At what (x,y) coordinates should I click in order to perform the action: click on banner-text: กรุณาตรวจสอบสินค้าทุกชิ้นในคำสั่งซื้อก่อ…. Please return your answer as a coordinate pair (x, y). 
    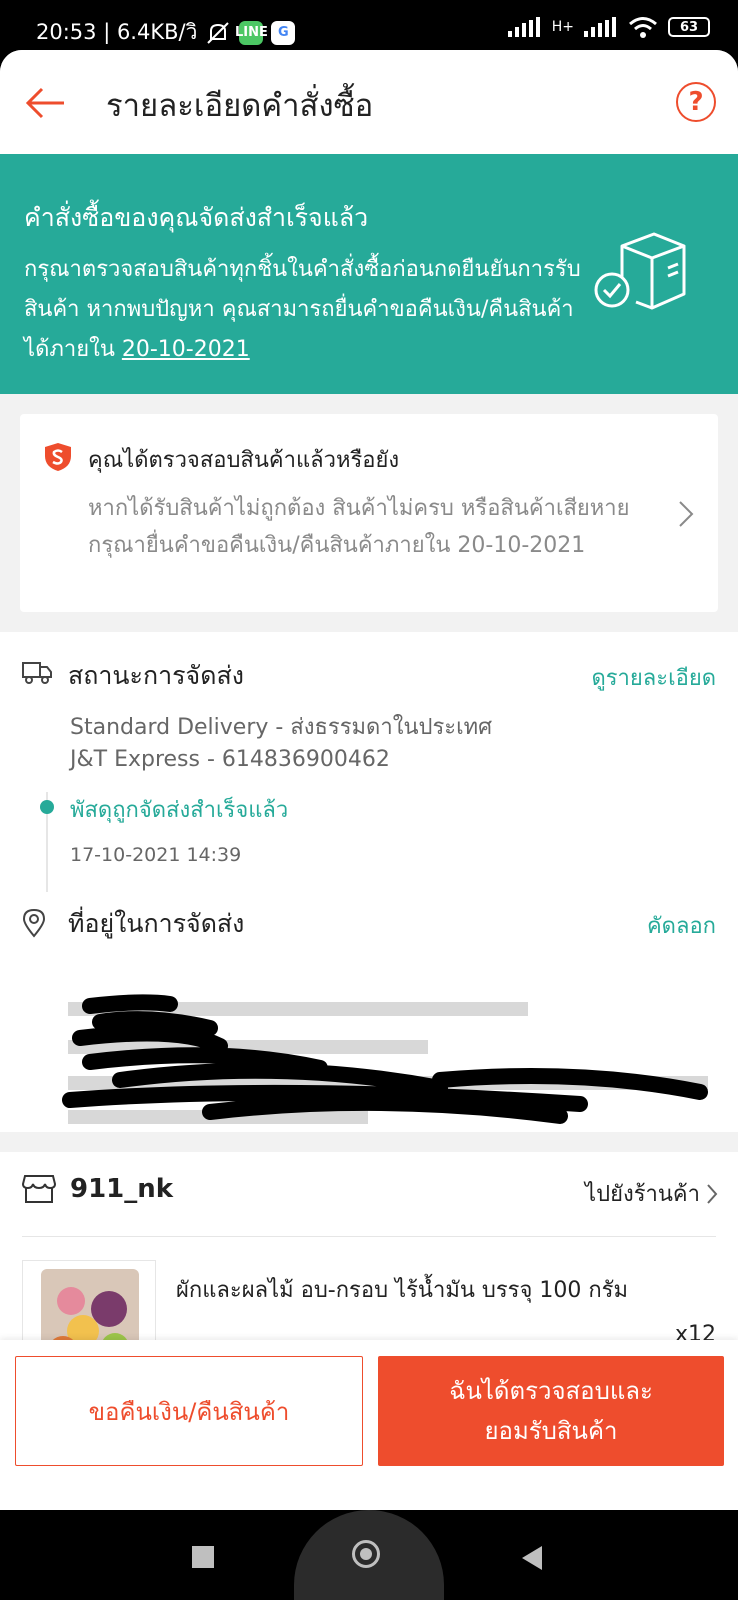
    Looking at the image, I should click on (304, 310).